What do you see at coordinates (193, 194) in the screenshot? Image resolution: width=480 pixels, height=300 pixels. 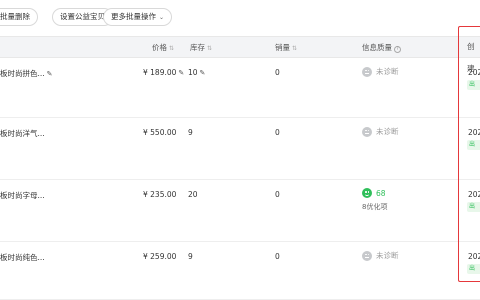 I see `stock-value: 20` at bounding box center [193, 194].